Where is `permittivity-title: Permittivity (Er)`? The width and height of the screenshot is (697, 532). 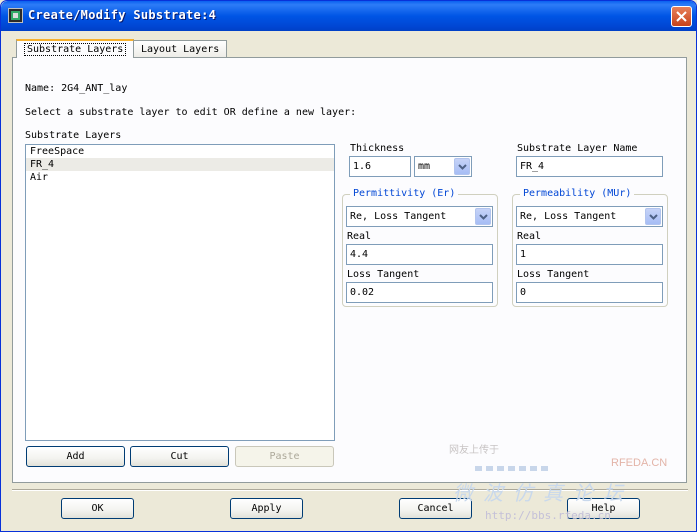
permittivity-title: Permittivity (Er) is located at coordinates (404, 193).